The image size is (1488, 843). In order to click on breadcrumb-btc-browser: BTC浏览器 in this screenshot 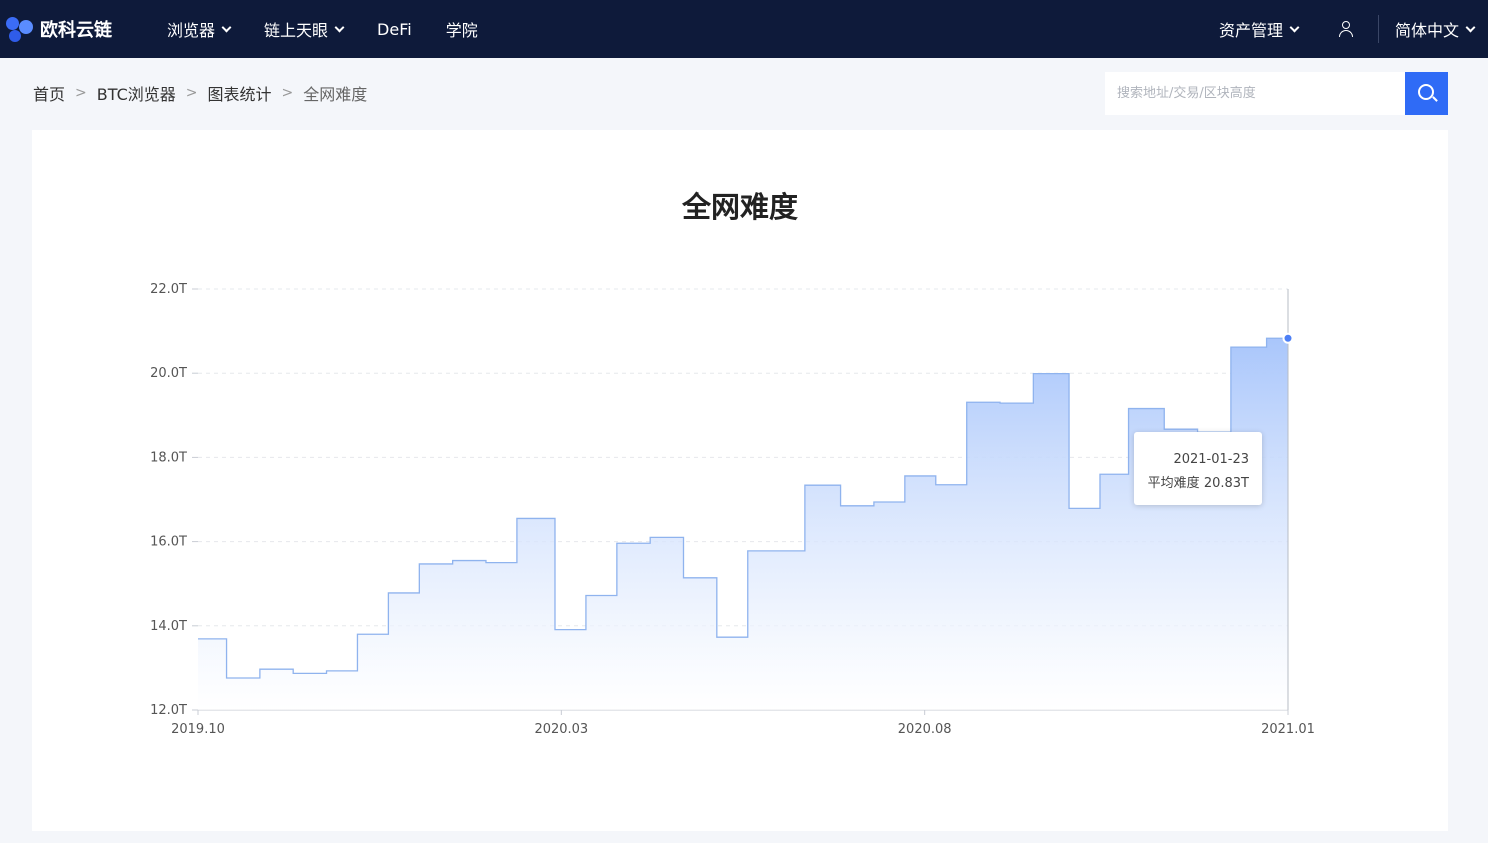, I will do `click(136, 93)`.